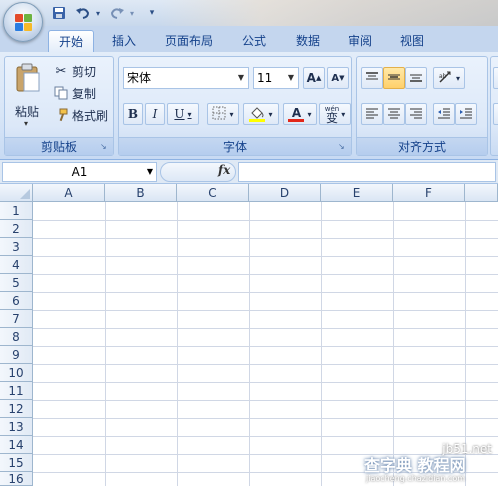  Describe the element at coordinates (265, 78) in the screenshot. I see `font-size-value: 11` at that location.